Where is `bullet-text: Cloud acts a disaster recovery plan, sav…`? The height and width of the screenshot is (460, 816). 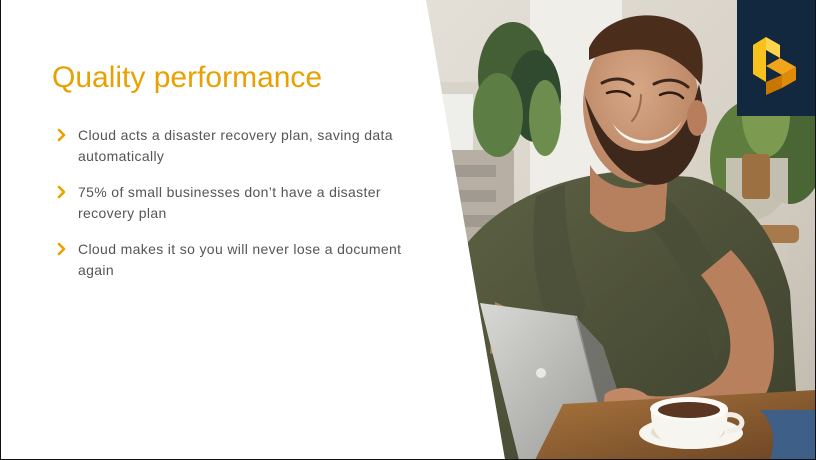
bullet-text: Cloud acts a disaster recovery plan, sav… is located at coordinates (235, 145).